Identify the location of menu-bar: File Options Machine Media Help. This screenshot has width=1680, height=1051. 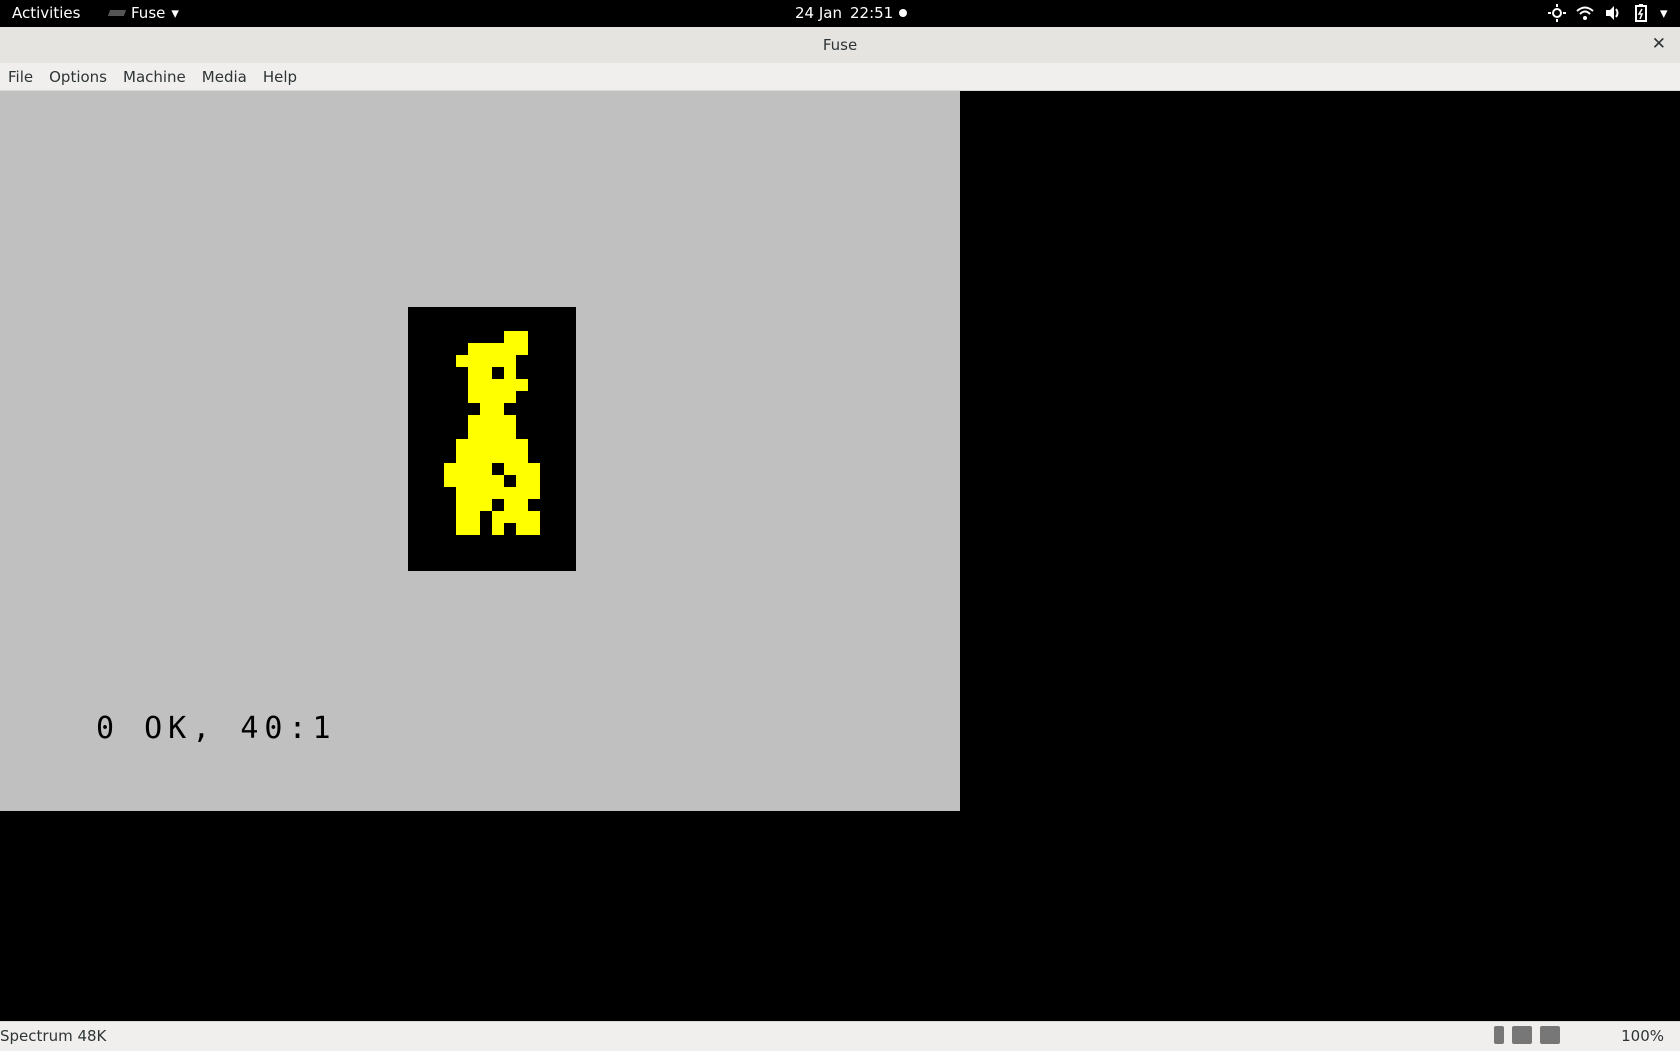
(840, 77).